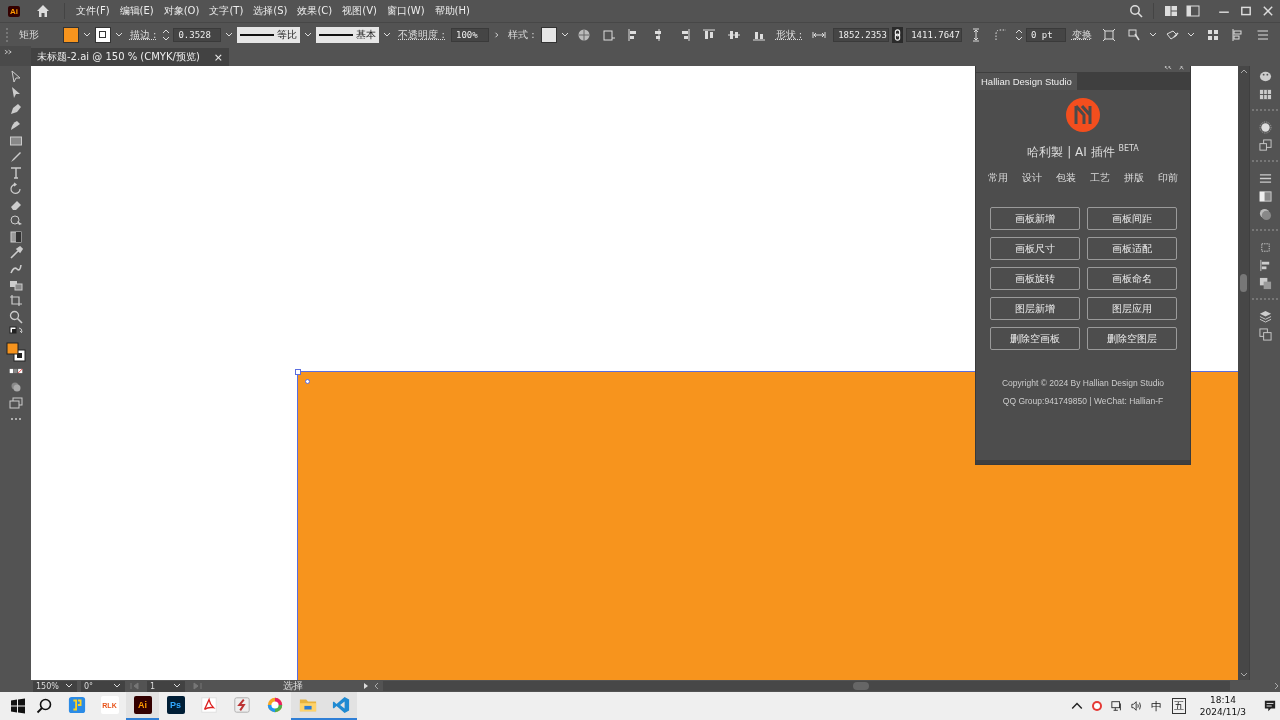 Image resolution: width=1280 pixels, height=720 pixels. I want to click on menu-item: 文件(F), so click(93, 11).